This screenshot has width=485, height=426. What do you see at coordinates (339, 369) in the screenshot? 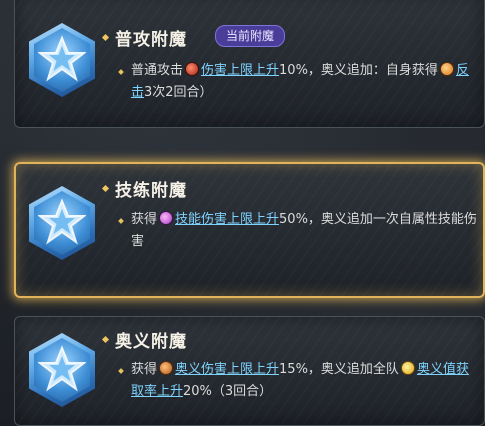
I see `desc-text: 15%，奥义追加全队` at bounding box center [339, 369].